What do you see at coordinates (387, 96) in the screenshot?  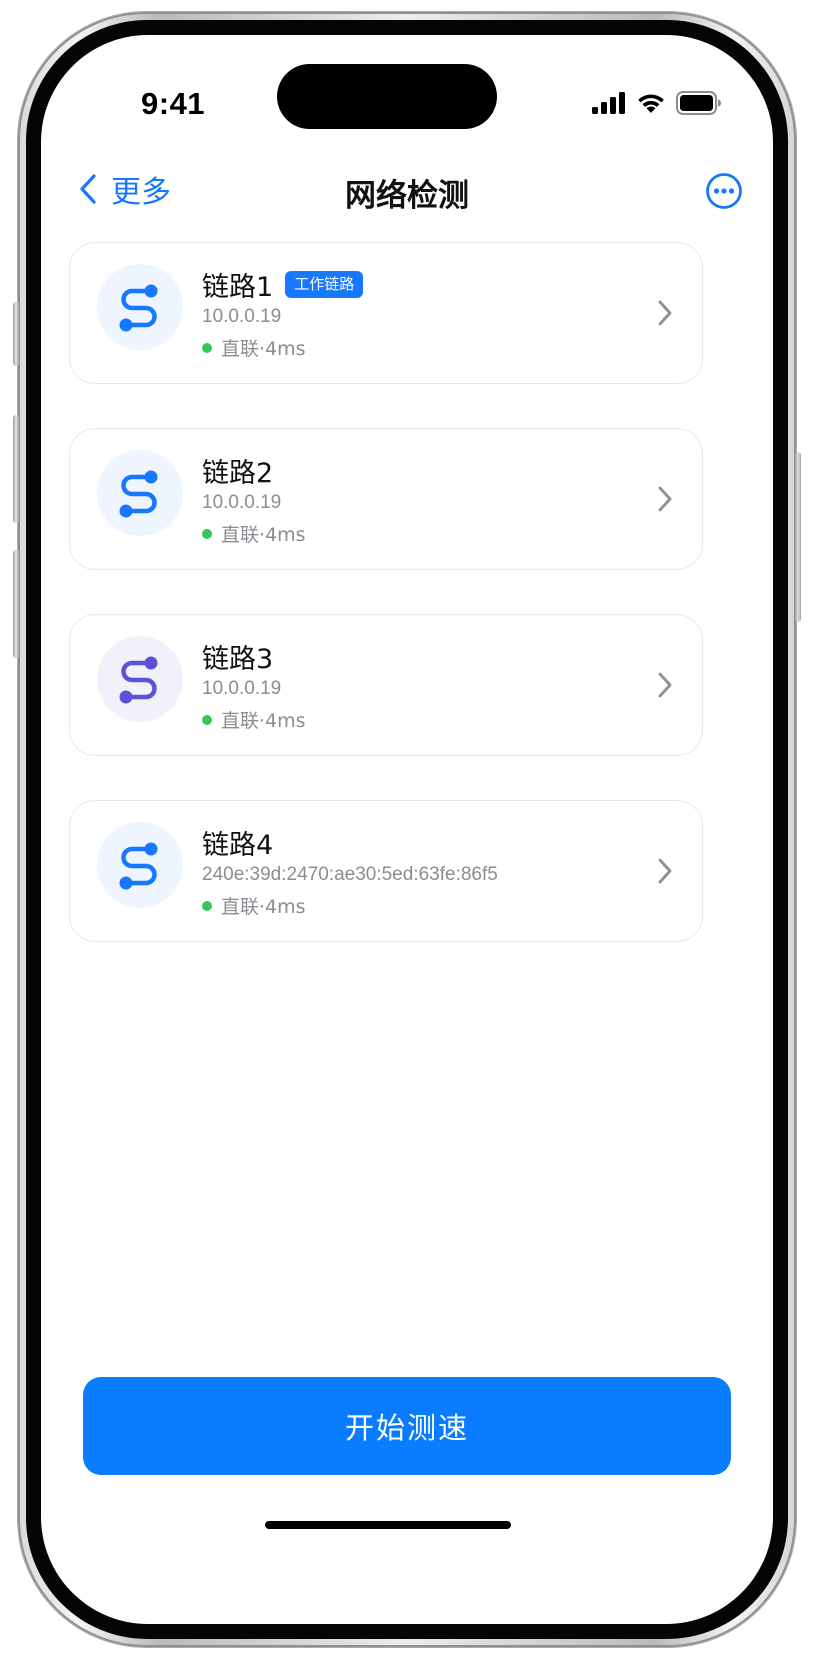 I see `dynamic-island` at bounding box center [387, 96].